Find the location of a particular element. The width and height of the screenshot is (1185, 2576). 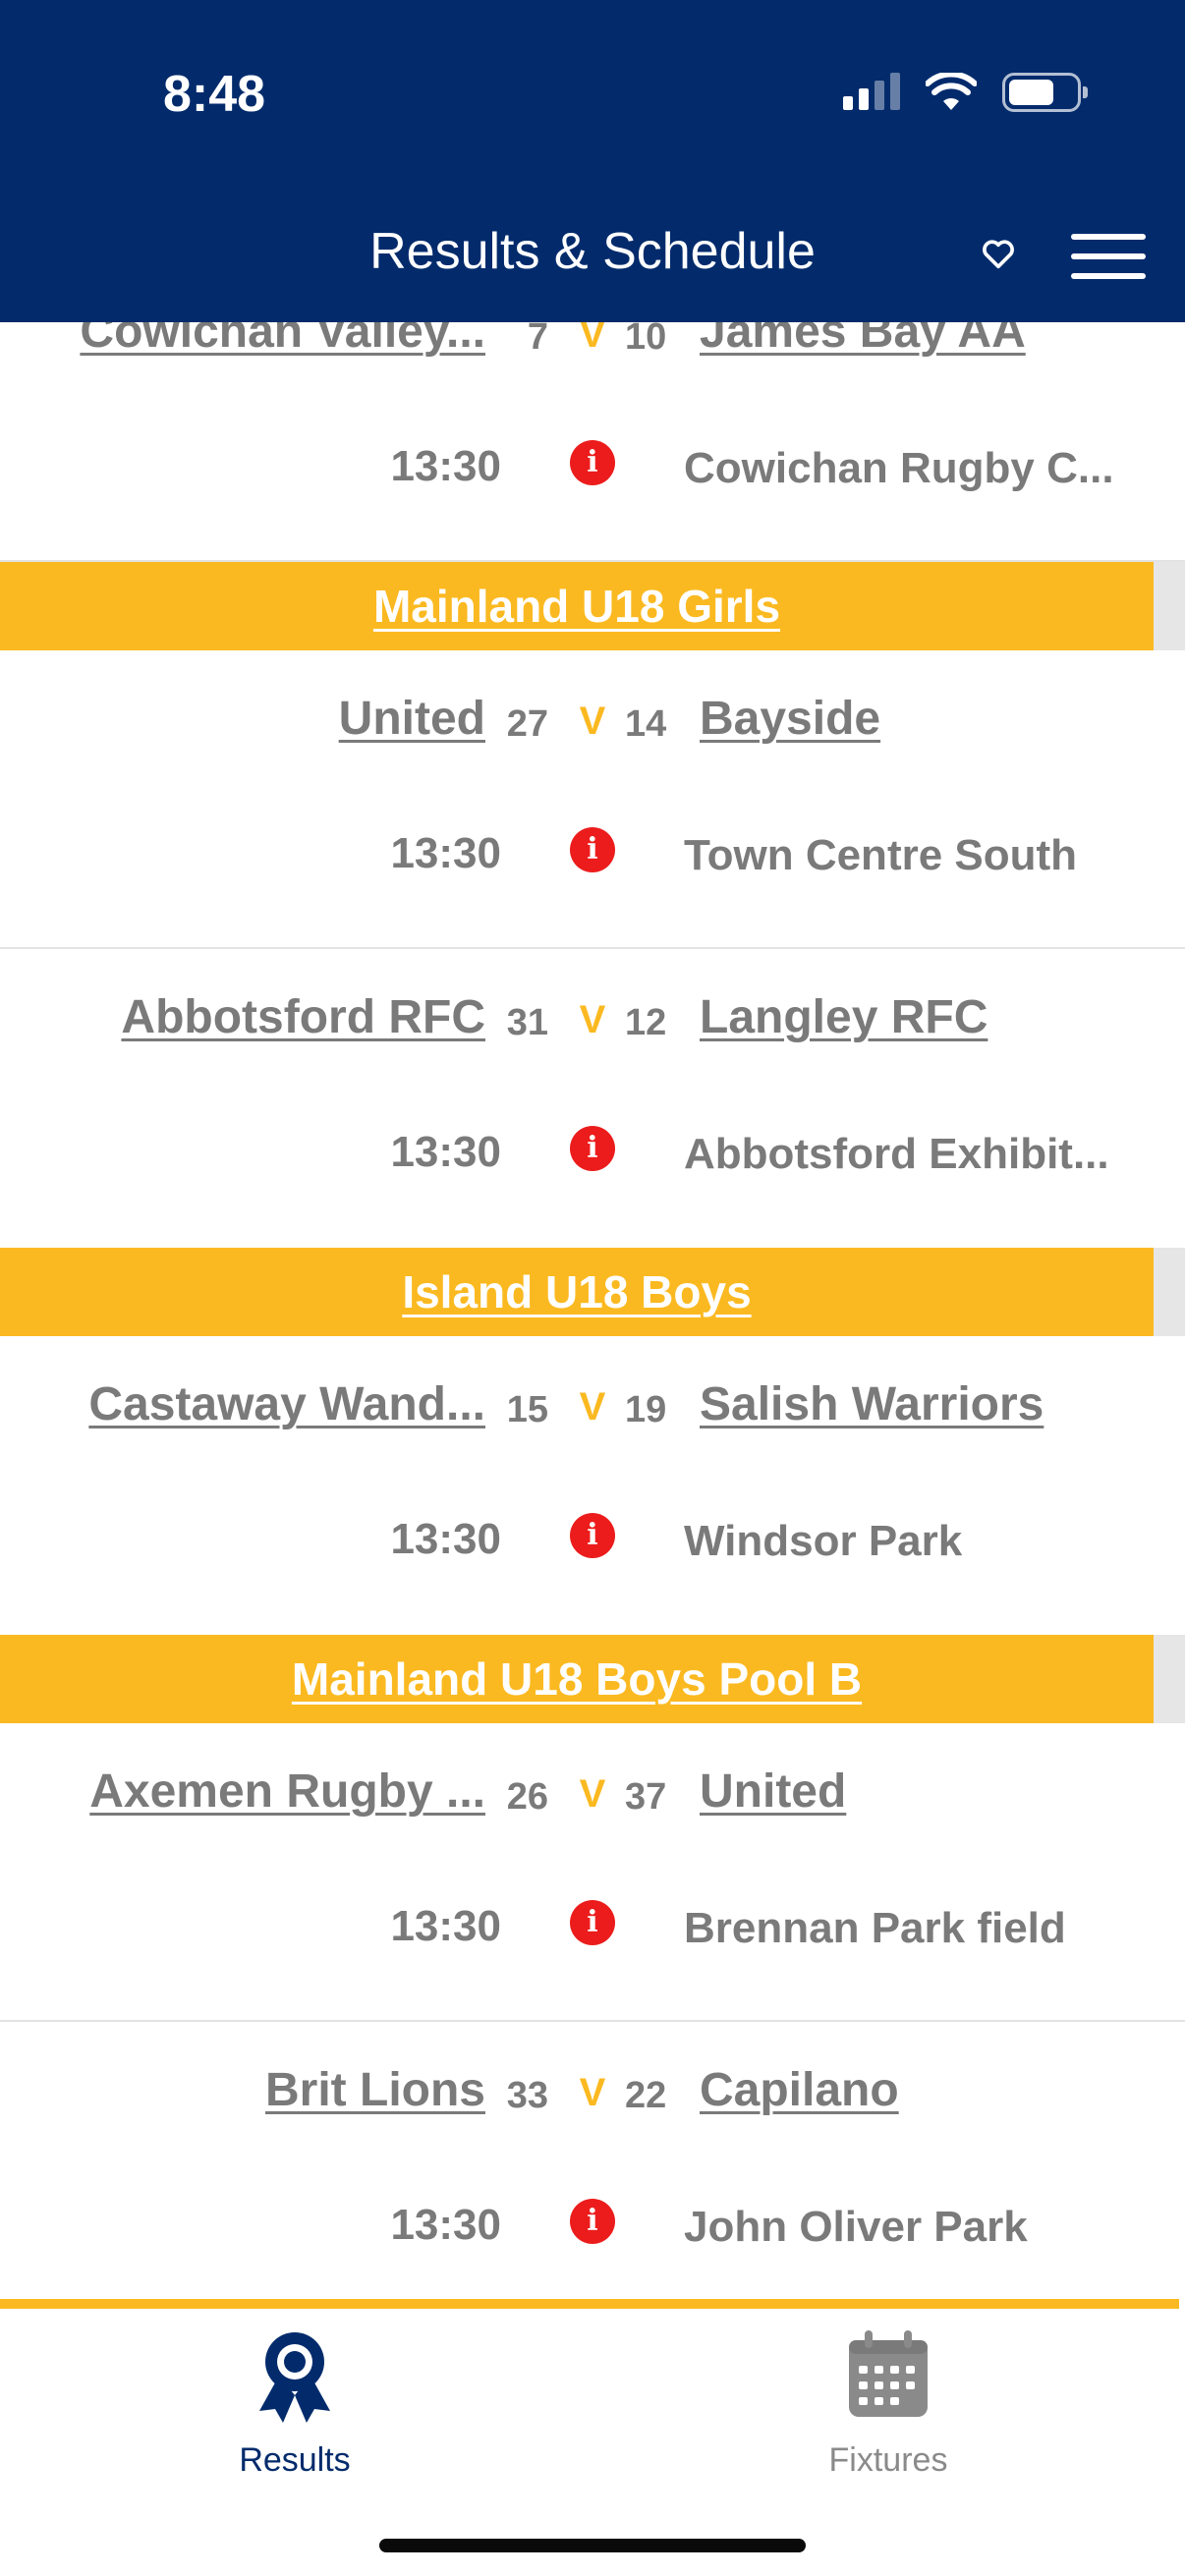

away-score: 10 is located at coordinates (646, 340).